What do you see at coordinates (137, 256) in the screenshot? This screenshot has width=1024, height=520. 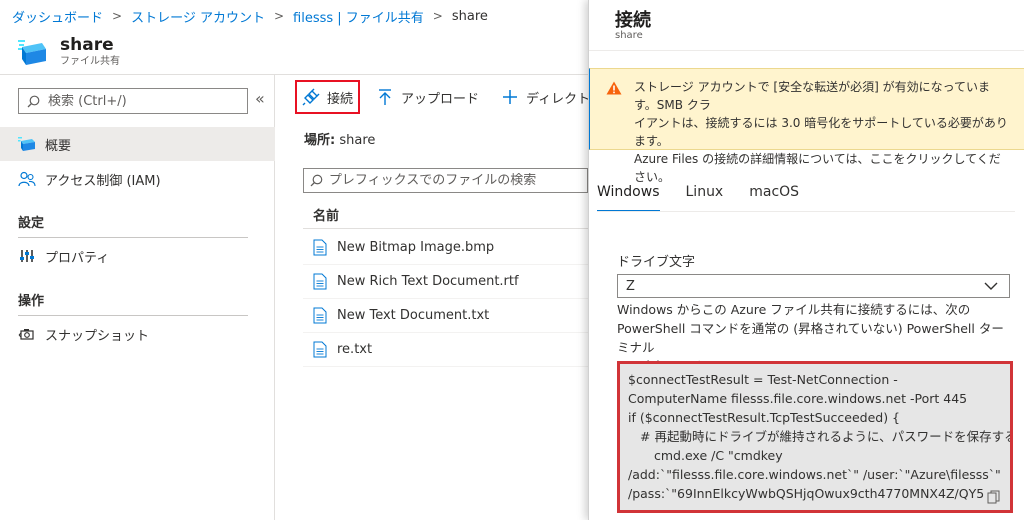 I see `sidebar-item-properties: プロパティ` at bounding box center [137, 256].